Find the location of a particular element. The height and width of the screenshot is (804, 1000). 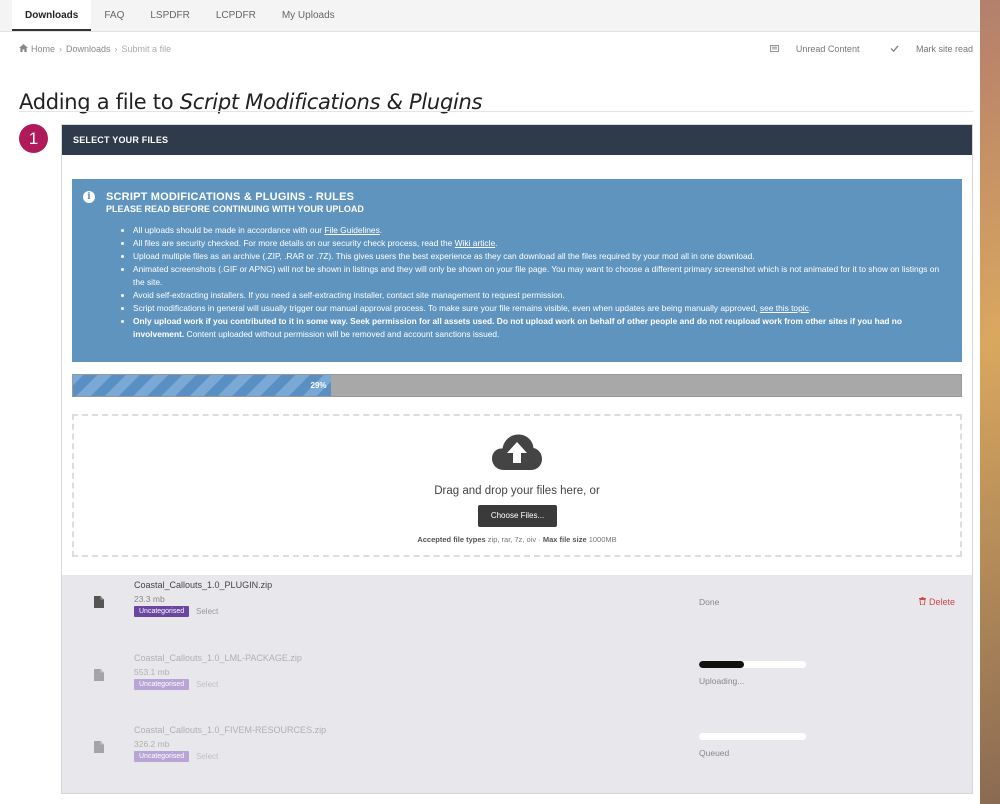

title-divider is located at coordinates (496, 111).